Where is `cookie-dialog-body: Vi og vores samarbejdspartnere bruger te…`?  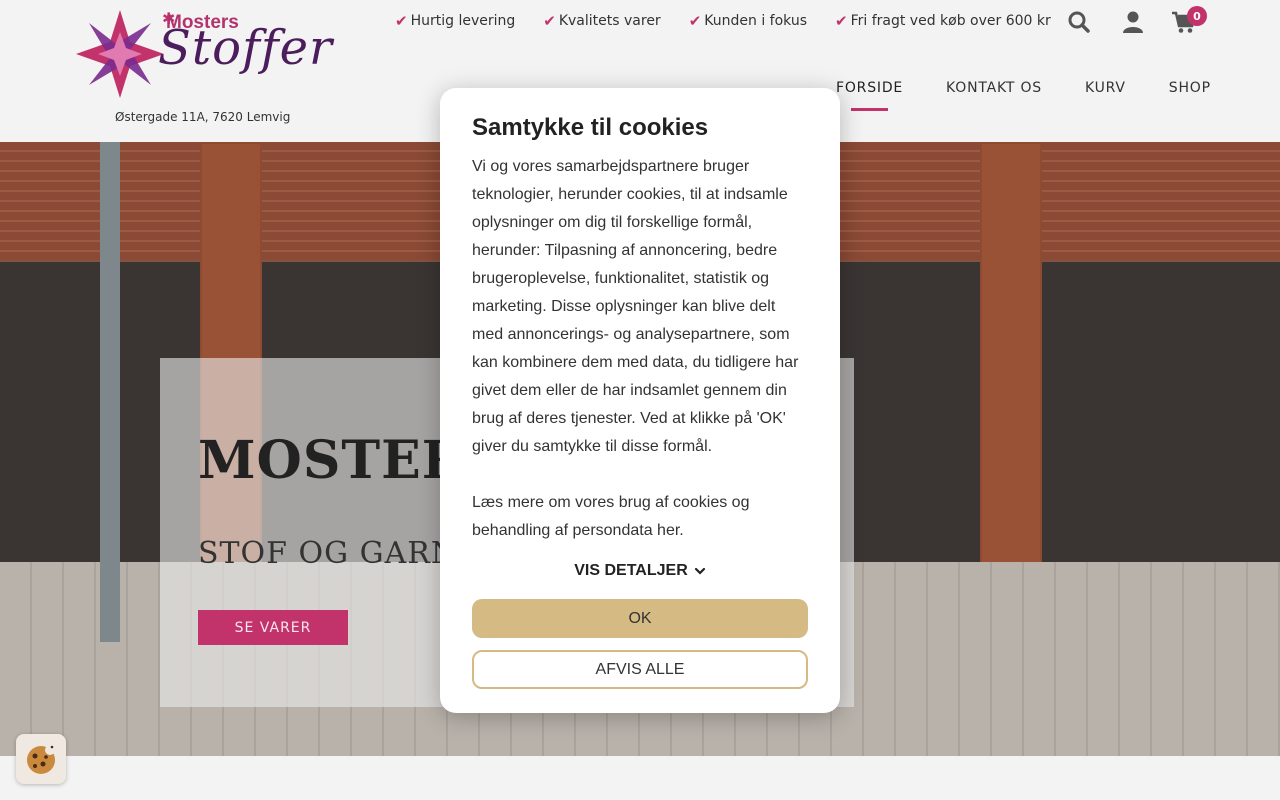 cookie-dialog-body: Vi og vores samarbejdspartnere bruger te… is located at coordinates (640, 363).